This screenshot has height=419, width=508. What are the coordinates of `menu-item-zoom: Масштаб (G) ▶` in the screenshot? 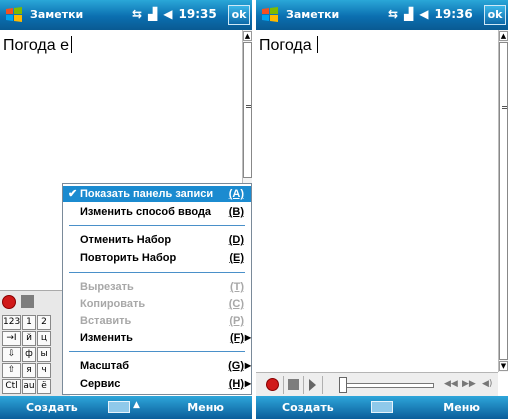 It's located at (157, 366).